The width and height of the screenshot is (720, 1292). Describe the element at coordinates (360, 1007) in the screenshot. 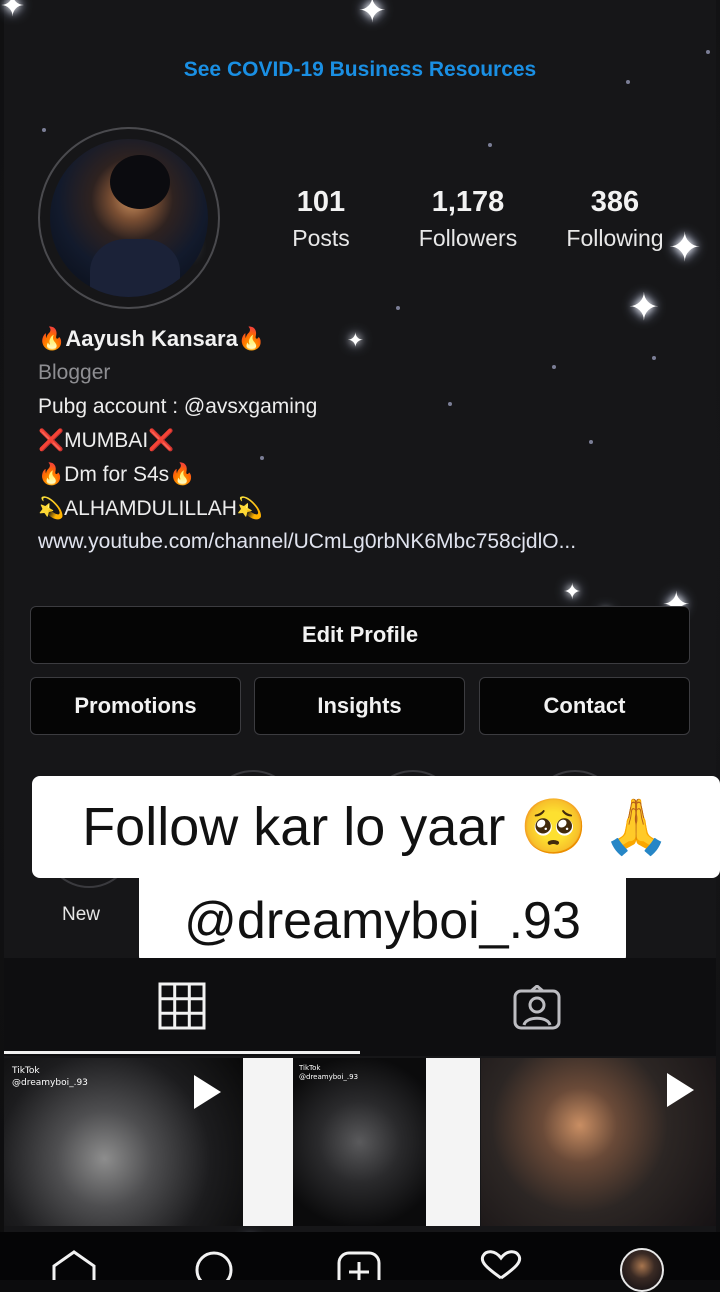

I see `profile-tab-bar` at that location.